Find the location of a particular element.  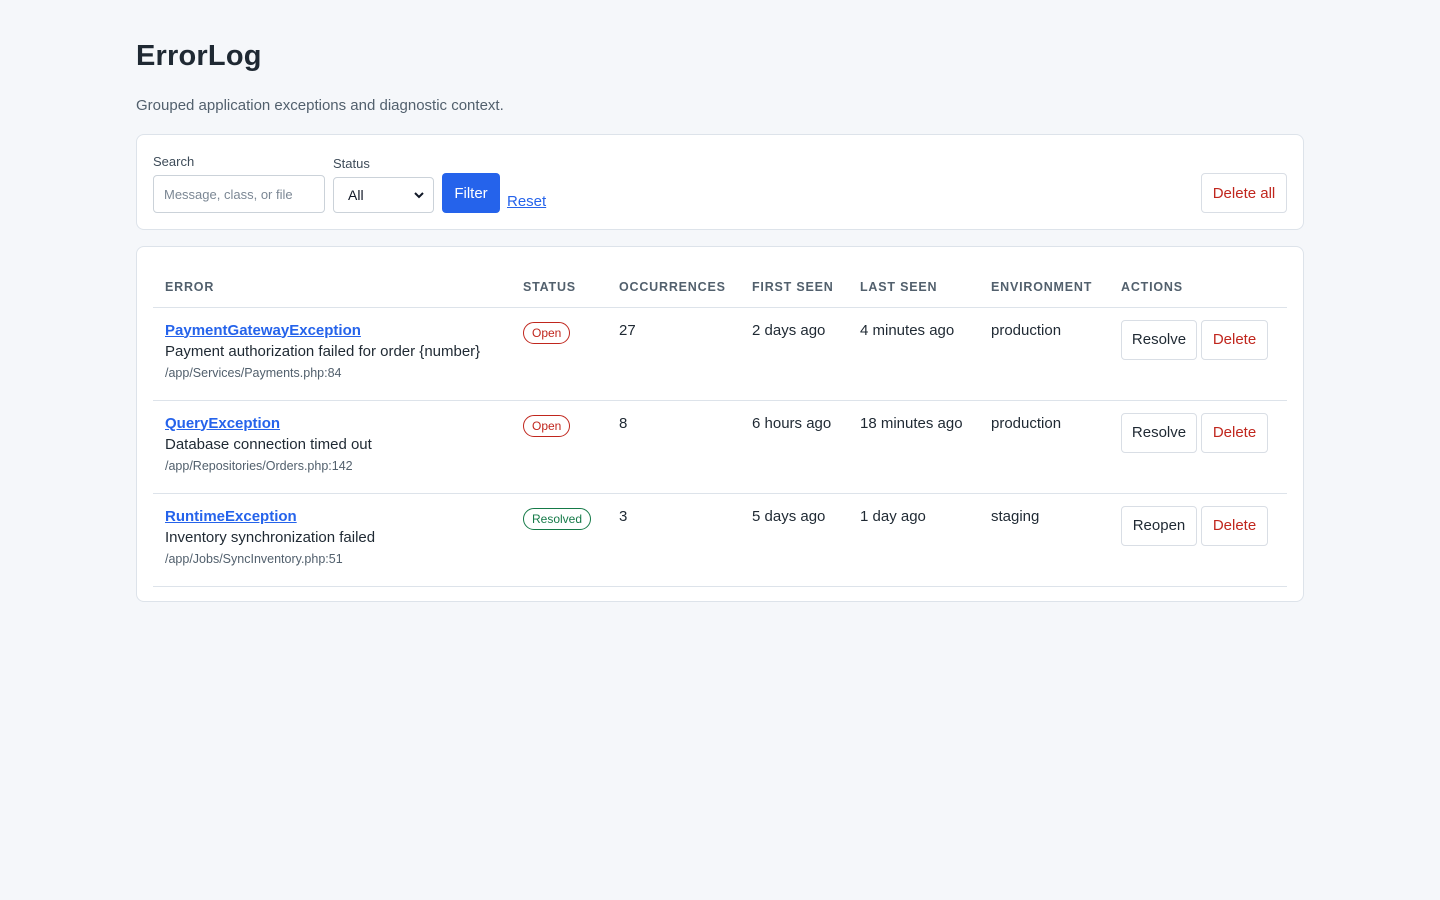

page-title: ErrorLog is located at coordinates (199, 56).